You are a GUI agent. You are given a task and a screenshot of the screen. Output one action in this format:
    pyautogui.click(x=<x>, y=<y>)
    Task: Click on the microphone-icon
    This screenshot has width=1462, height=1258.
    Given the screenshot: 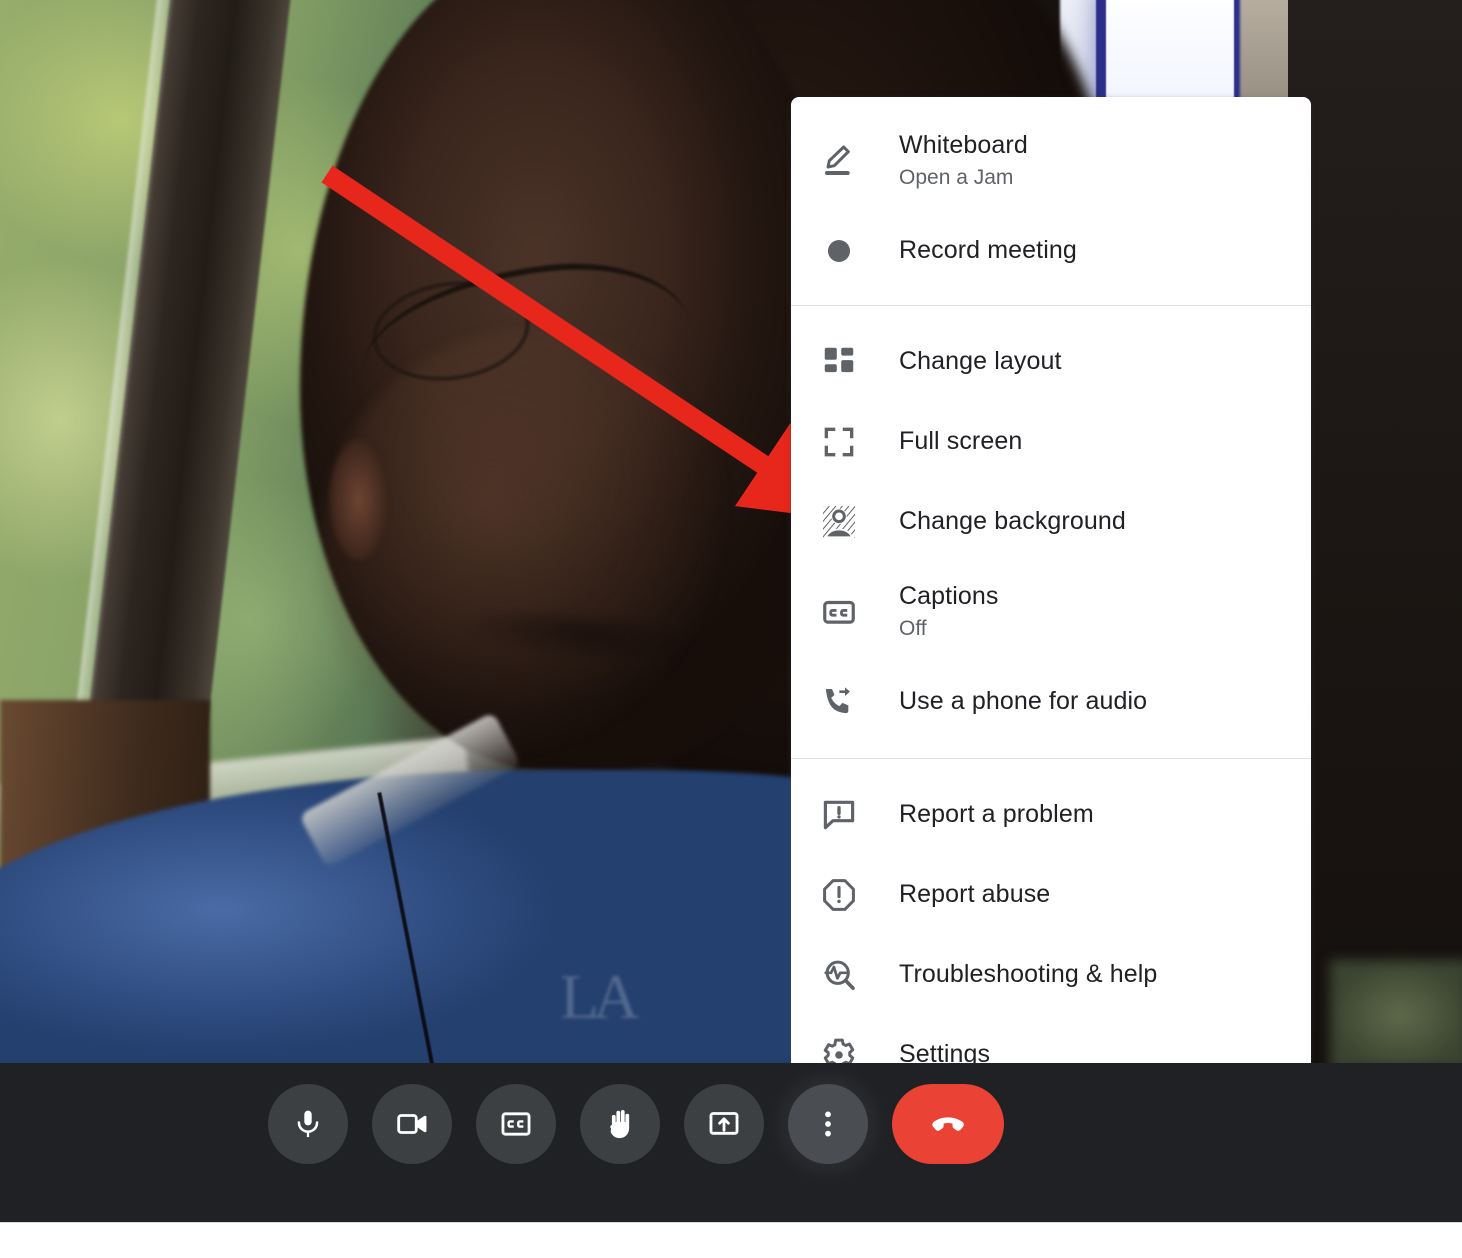 What is the action you would take?
    pyautogui.click(x=308, y=1124)
    